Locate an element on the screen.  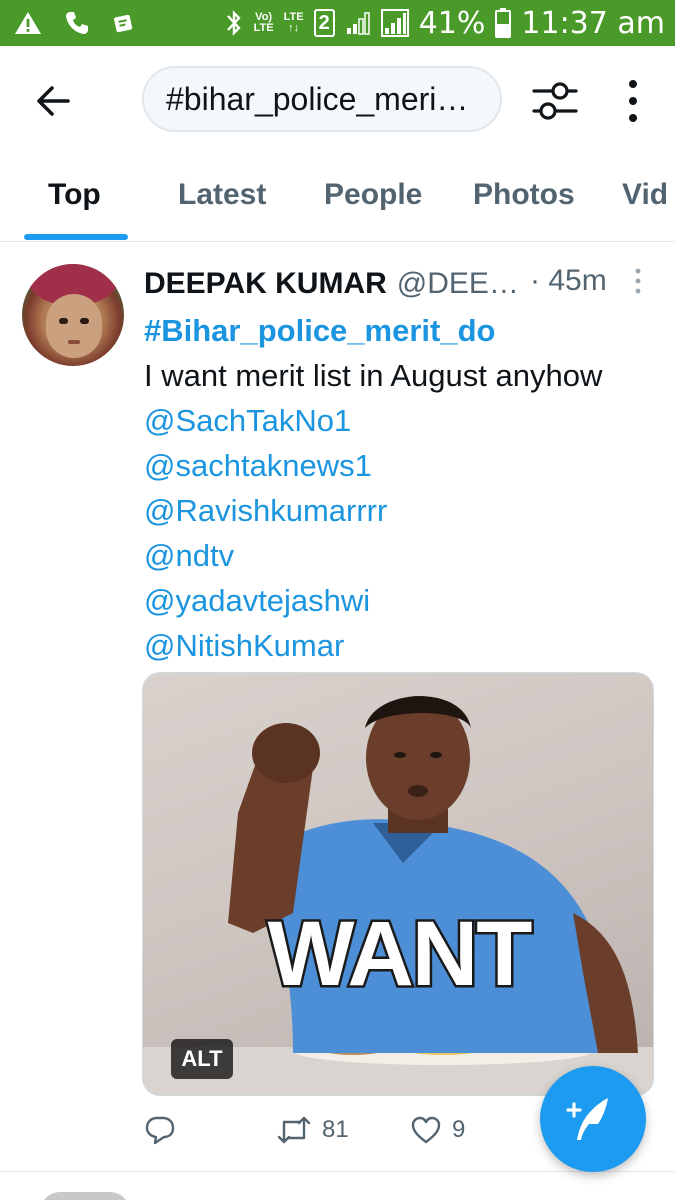
retweet-count: 81 is located at coordinates (335, 1129).